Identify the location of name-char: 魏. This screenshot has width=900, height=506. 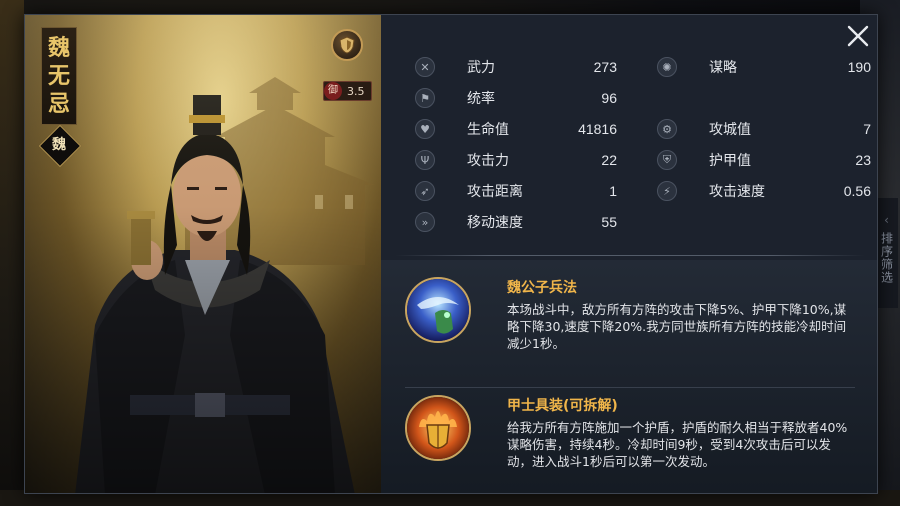
(58, 48).